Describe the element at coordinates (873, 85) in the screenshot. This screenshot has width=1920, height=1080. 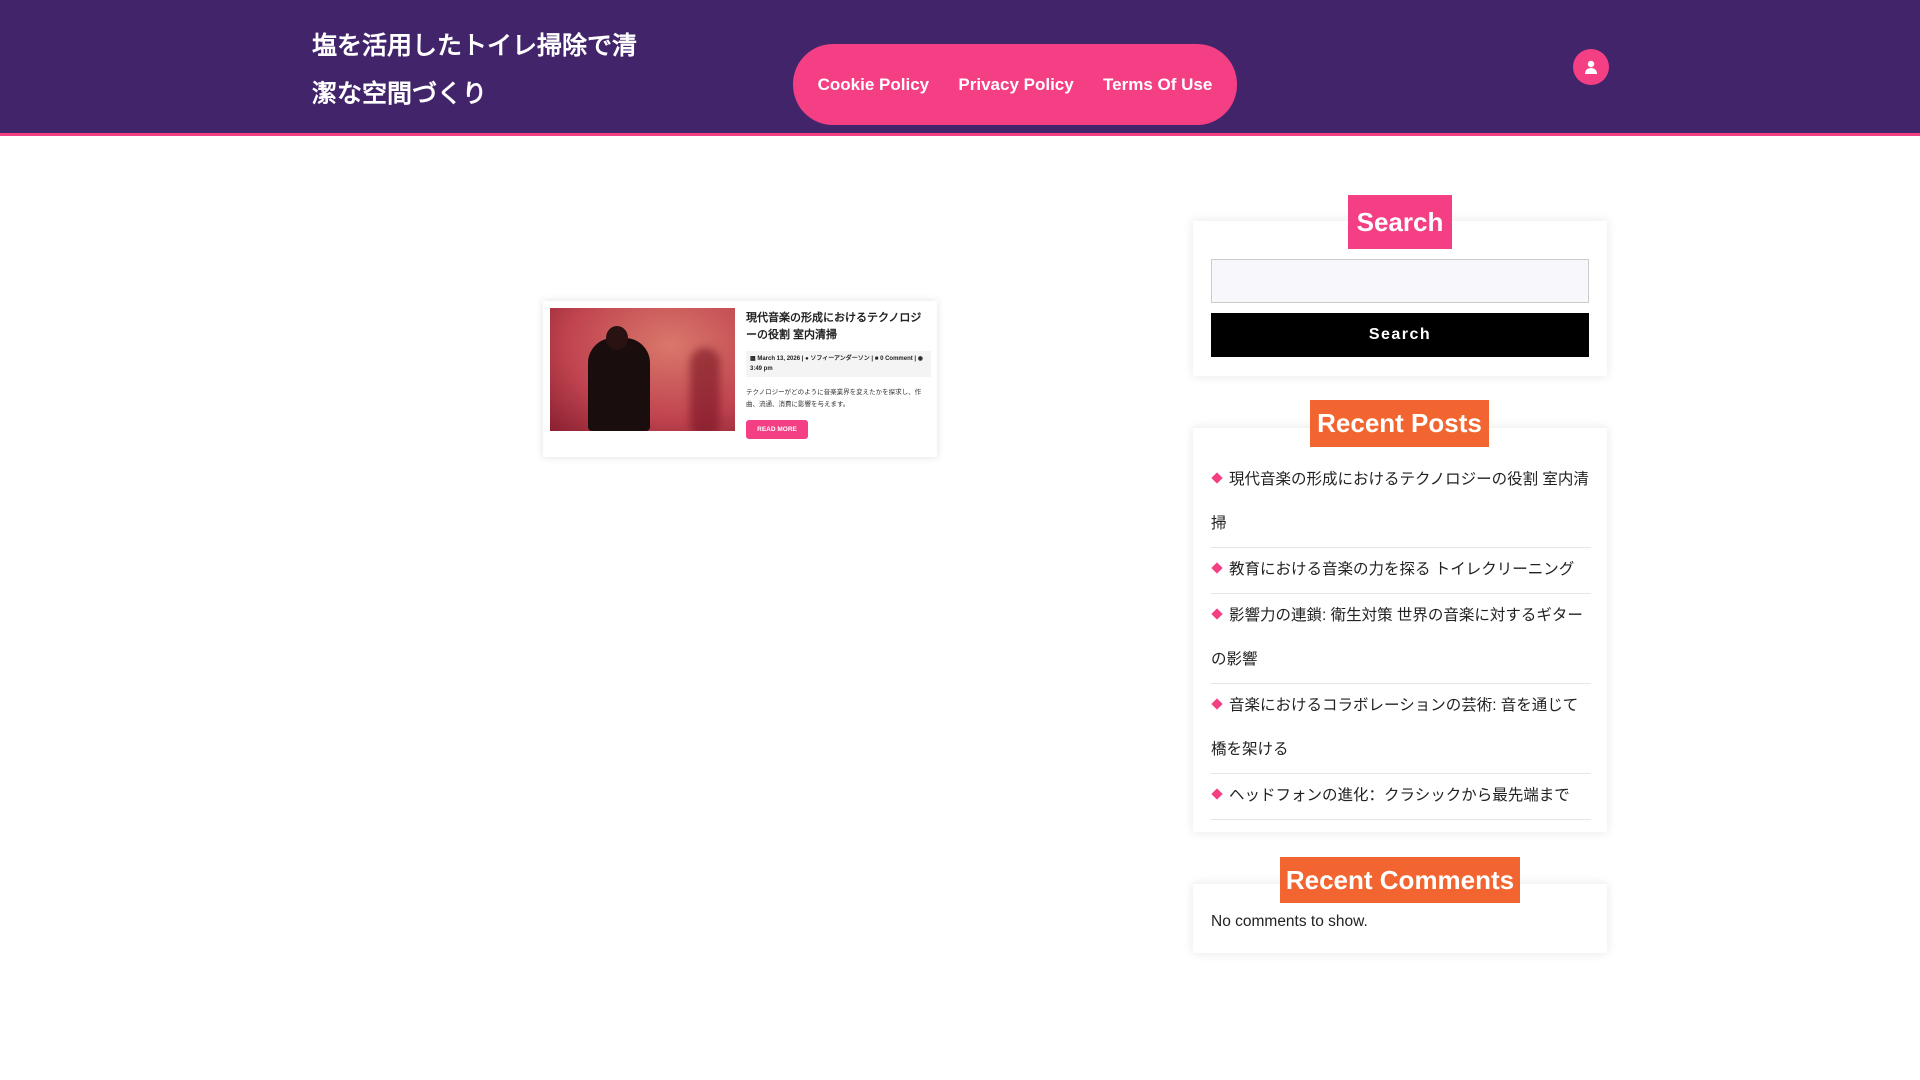
I see `nav-cookie-policy: Cookie Policy` at that location.